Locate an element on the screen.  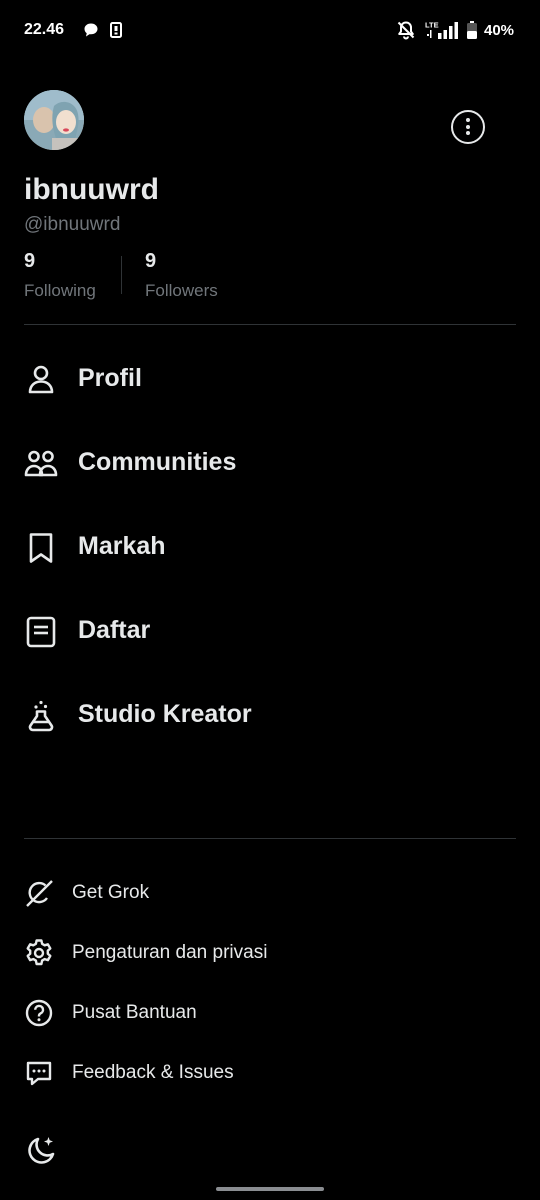
feedback-icon is located at coordinates (39, 1073).